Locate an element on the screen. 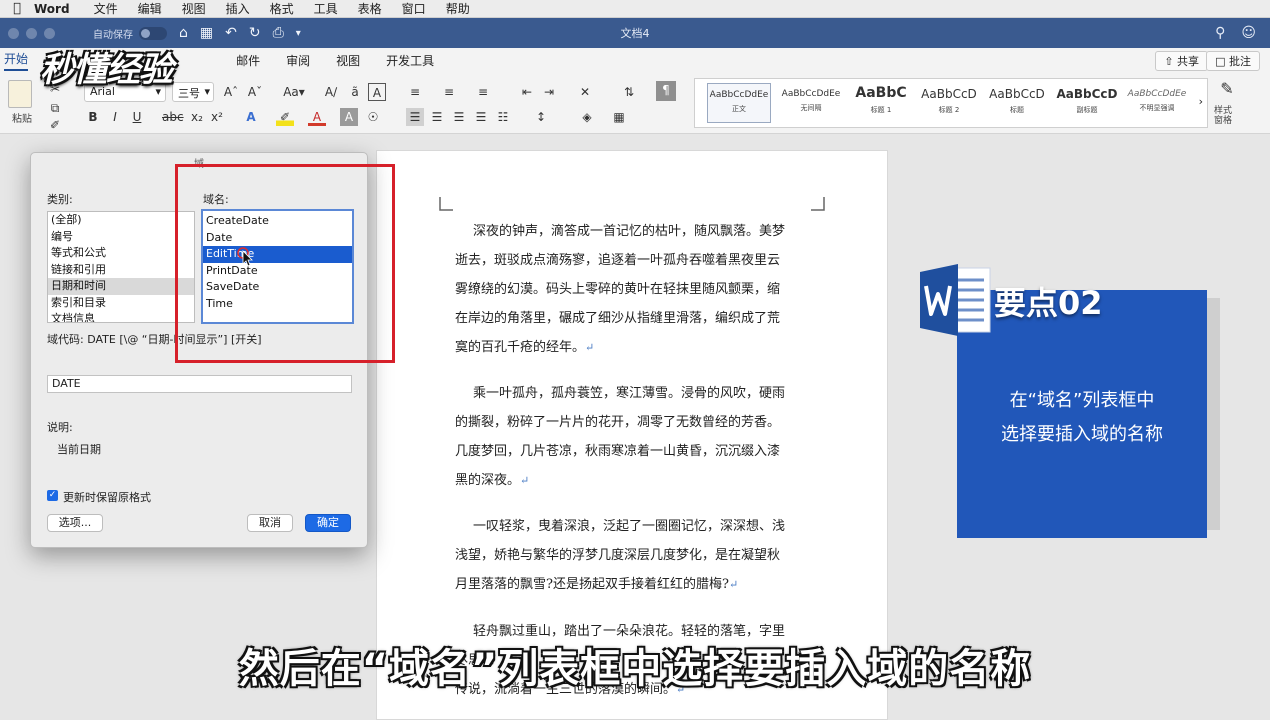  highlight-icon: ✐ is located at coordinates (285, 117).